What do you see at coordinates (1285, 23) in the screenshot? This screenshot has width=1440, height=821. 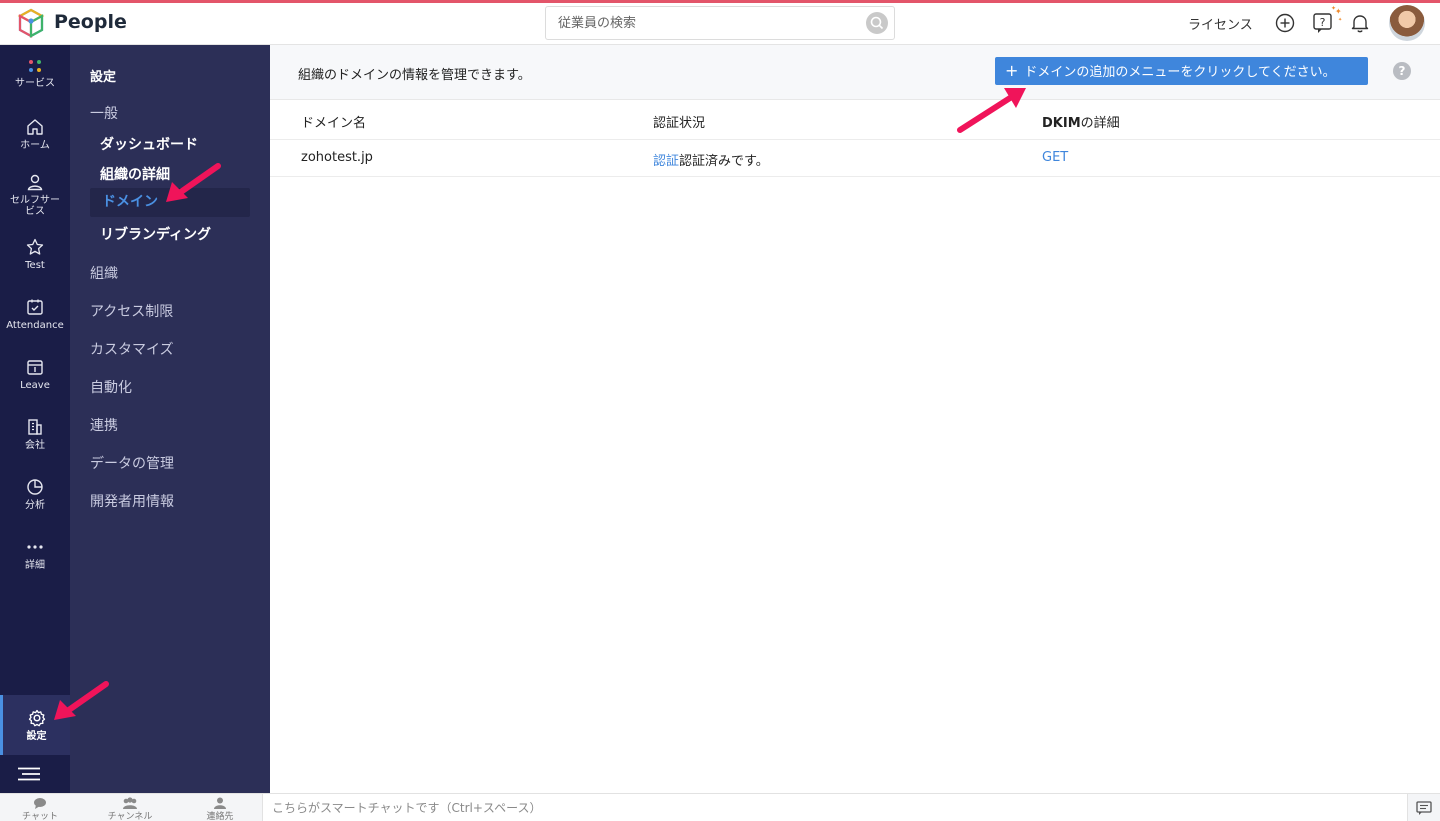 I see `add-circle-icon` at bounding box center [1285, 23].